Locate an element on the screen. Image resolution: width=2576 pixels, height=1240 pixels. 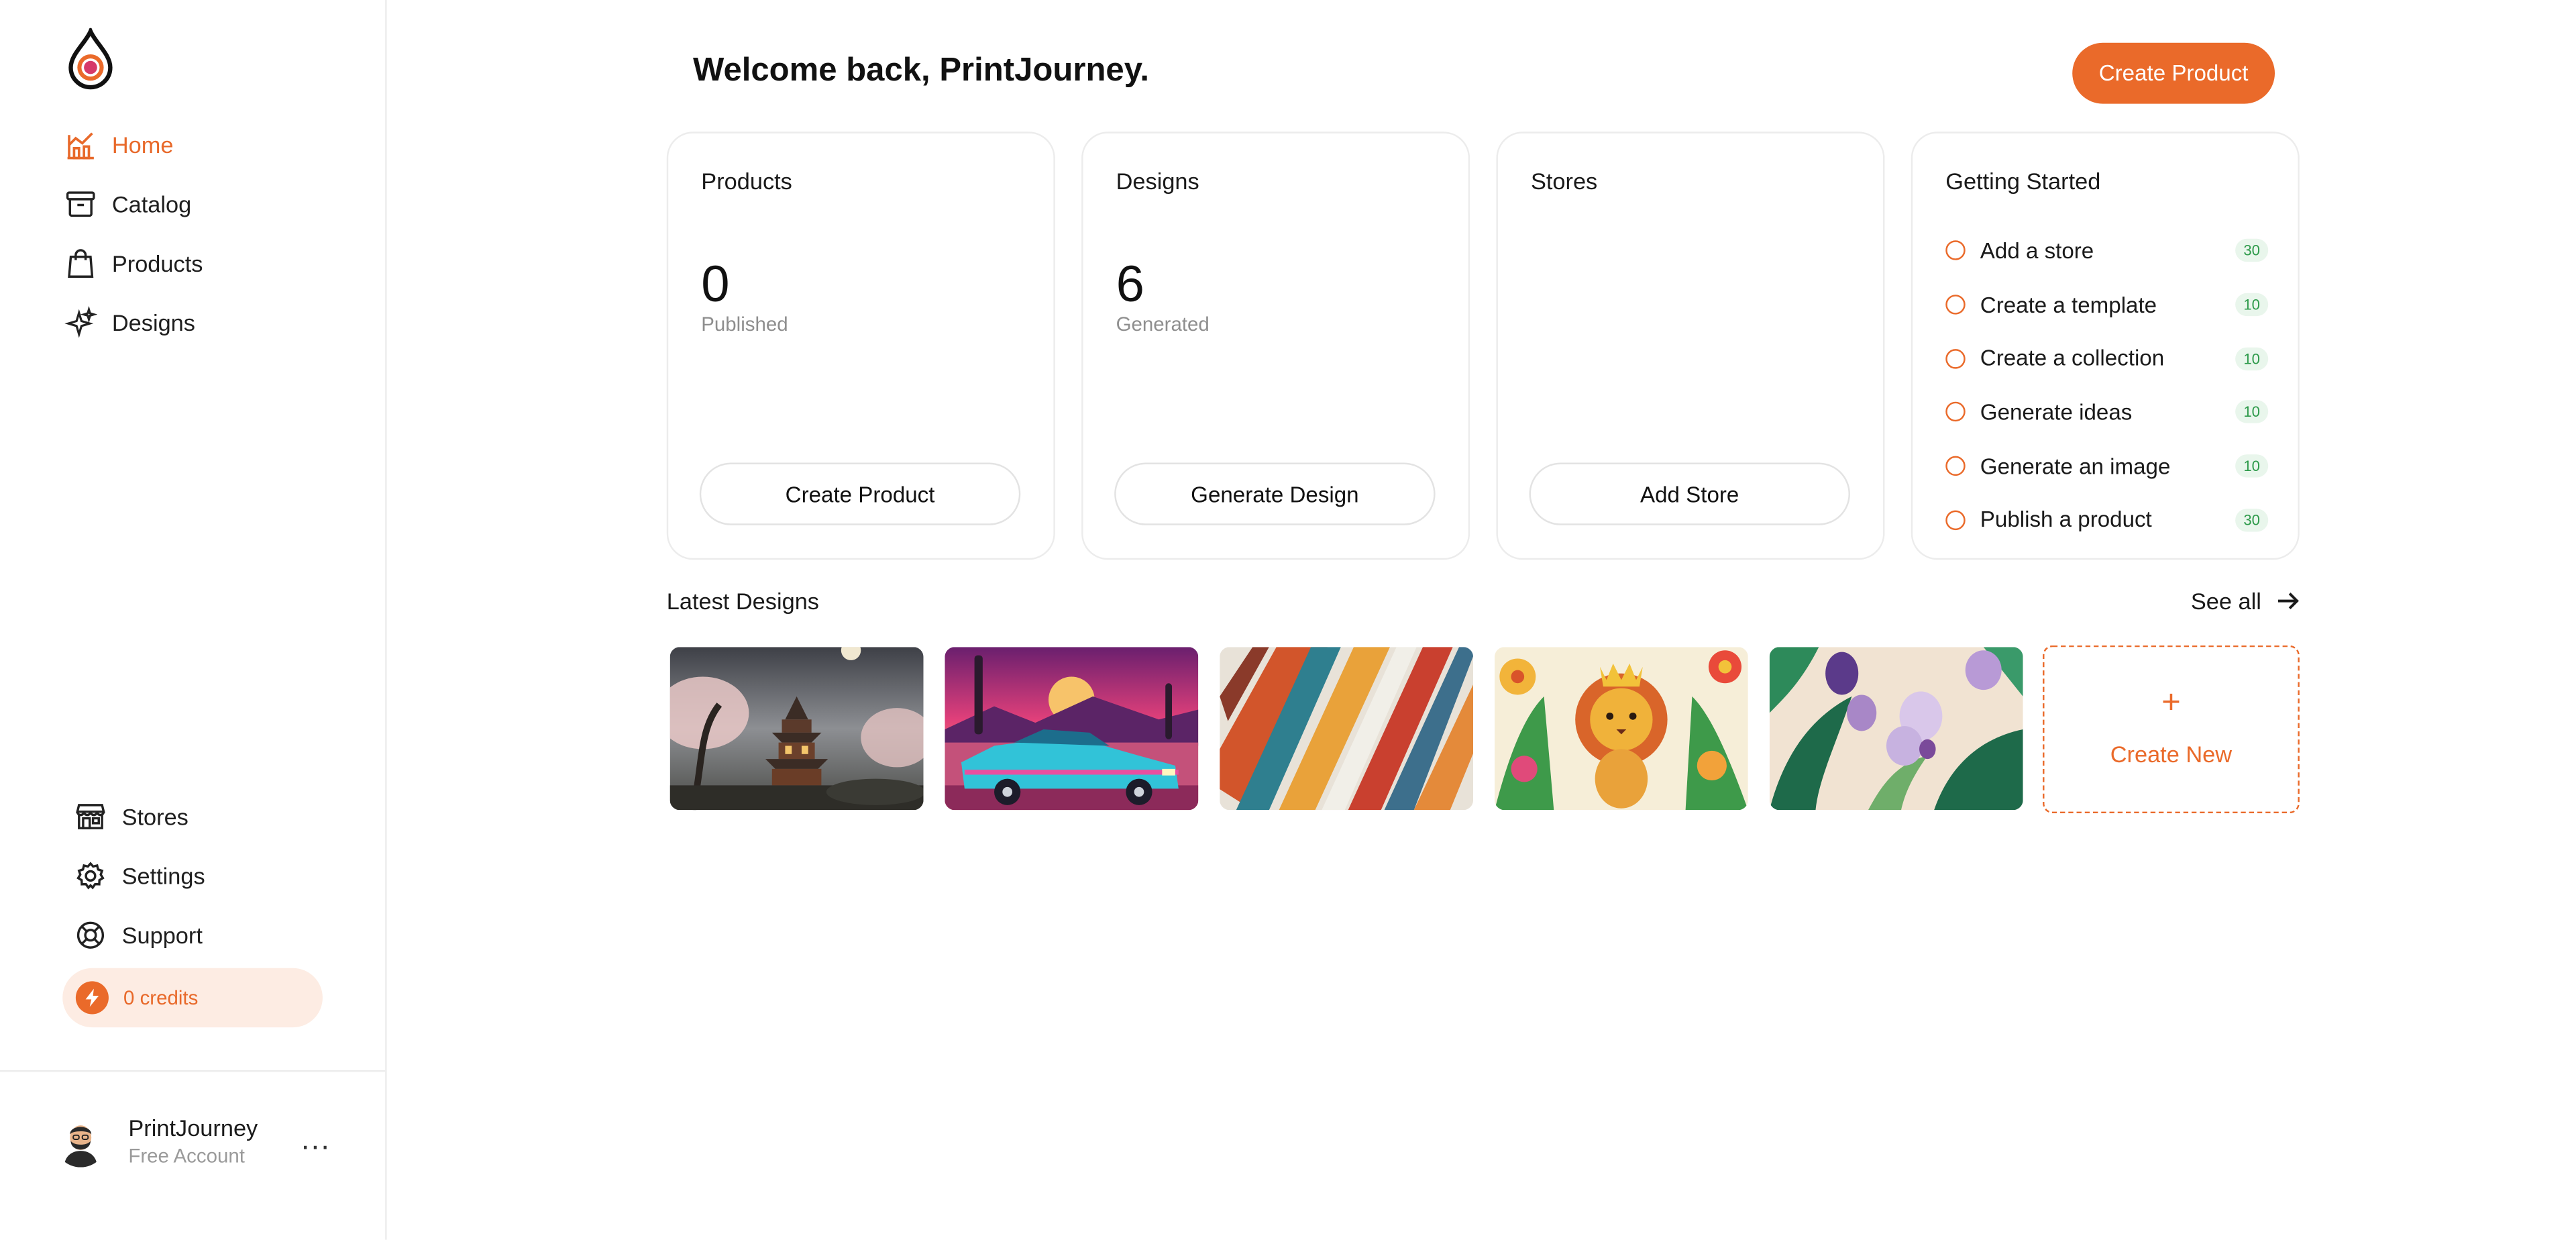
logo-icon is located at coordinates (90, 58).